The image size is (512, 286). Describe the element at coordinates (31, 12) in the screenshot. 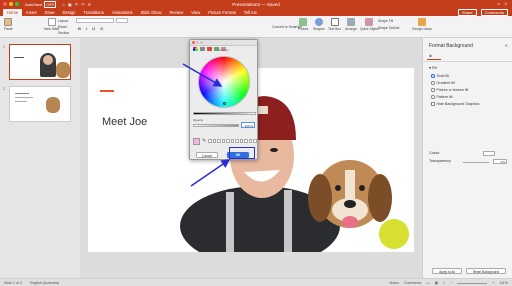

I see `tab-insert: Insert` at that location.